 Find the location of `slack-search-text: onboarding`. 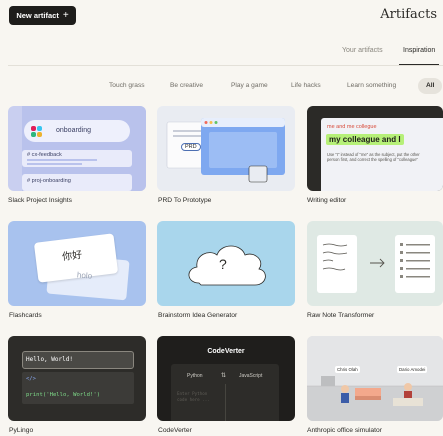

slack-search-text: onboarding is located at coordinates (74, 130).